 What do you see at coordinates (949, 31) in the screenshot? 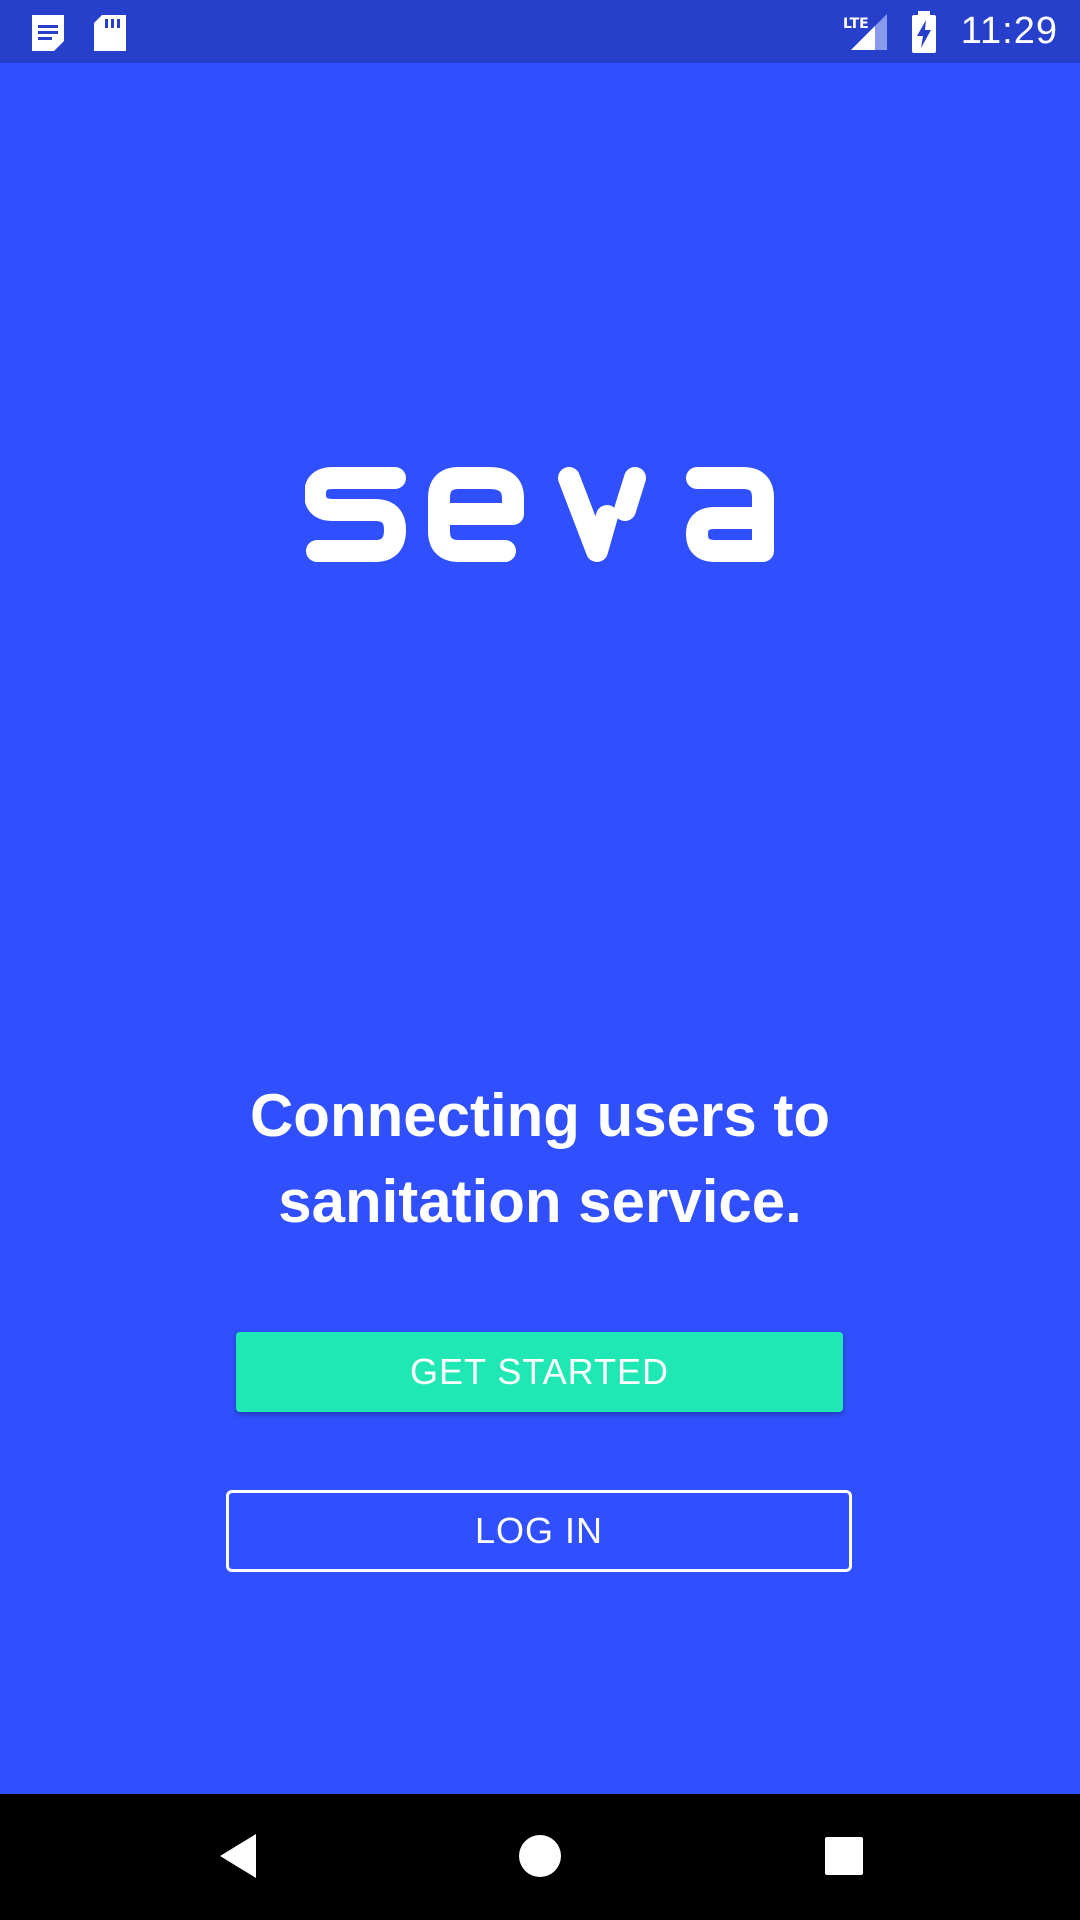
I see `system-status: LTE 11:29` at bounding box center [949, 31].